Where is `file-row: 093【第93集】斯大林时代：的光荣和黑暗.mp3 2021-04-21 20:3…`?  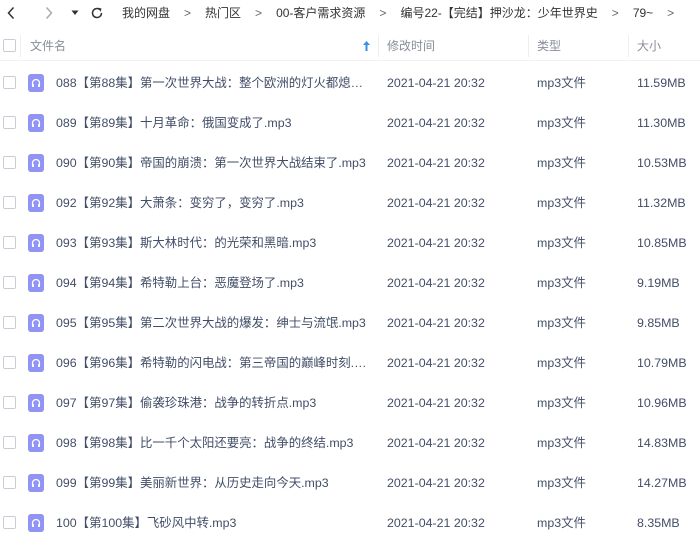
file-row: 093【第93集】斯大林时代：的光荣和黑暗.mp3 2021-04-21 20:3… is located at coordinates (350, 243).